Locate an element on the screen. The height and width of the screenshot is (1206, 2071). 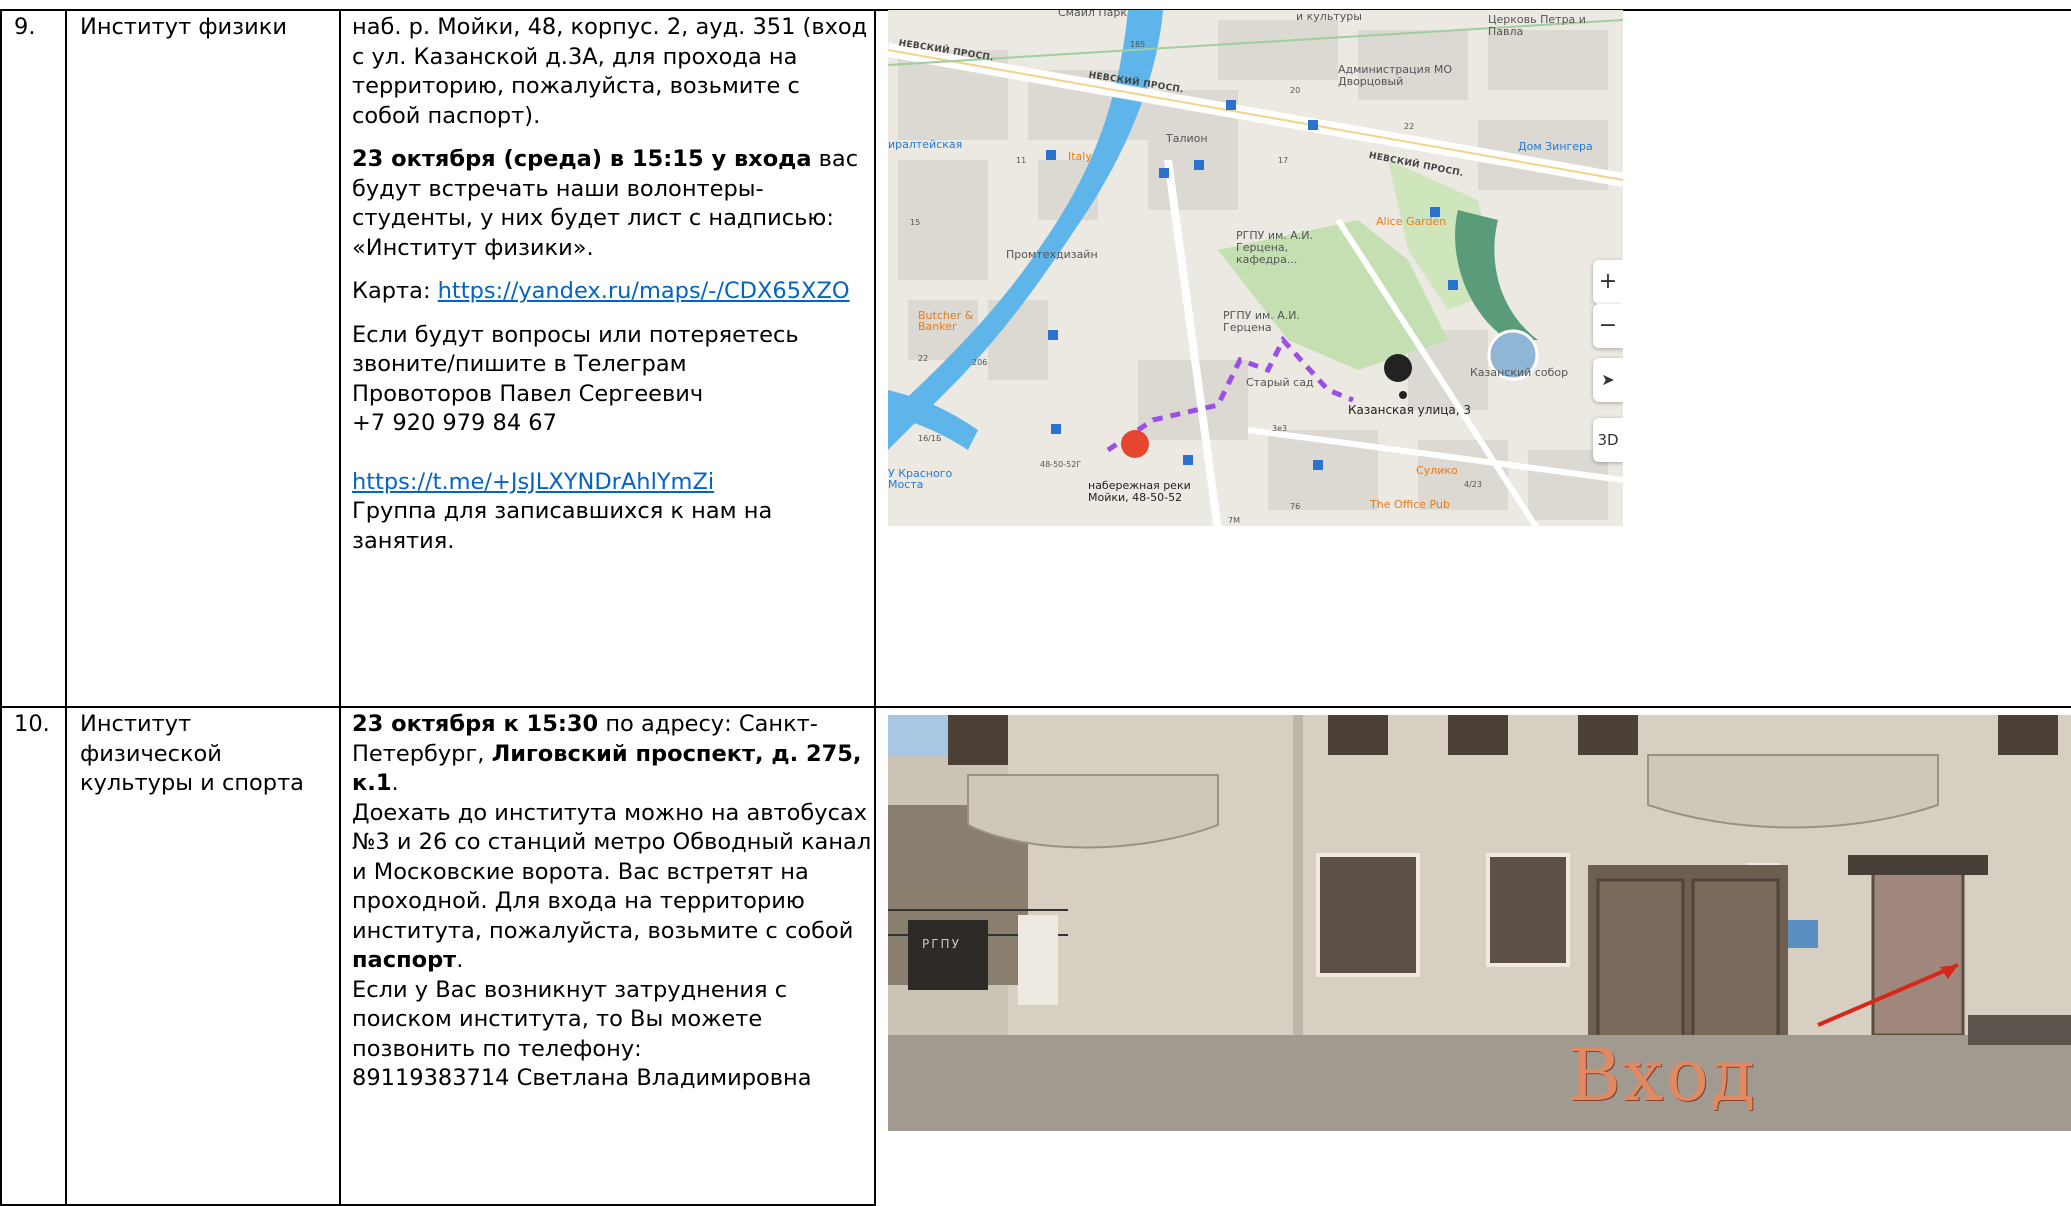
map-label-moika: набережная реки Мойки, 48-50-52 is located at coordinates (1139, 491).